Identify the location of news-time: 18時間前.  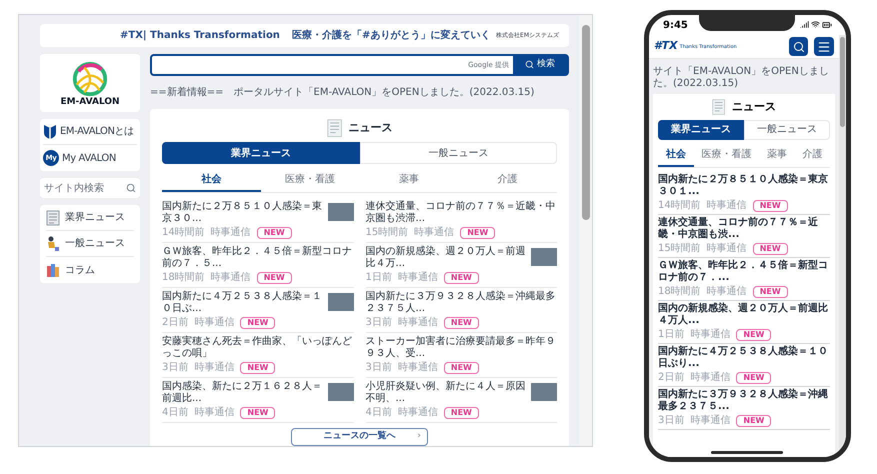
(679, 292).